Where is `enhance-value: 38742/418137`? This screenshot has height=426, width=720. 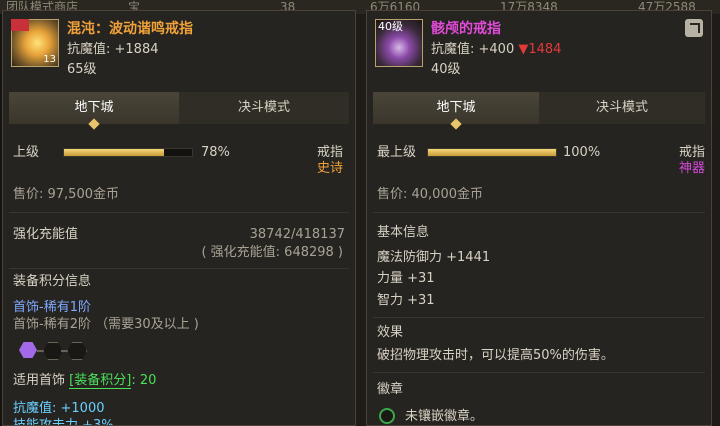 enhance-value: 38742/418137 is located at coordinates (297, 234).